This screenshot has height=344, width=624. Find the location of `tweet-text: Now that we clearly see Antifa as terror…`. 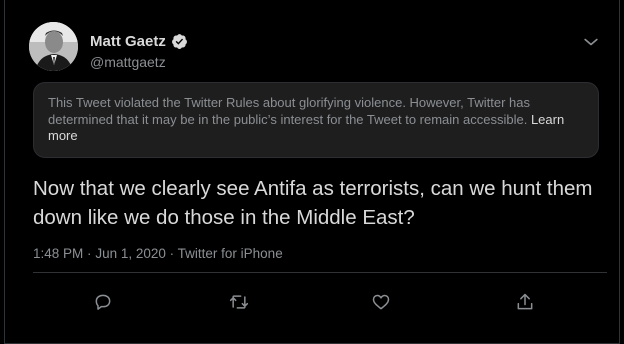

tweet-text: Now that we clearly see Antifa as terror… is located at coordinates (313, 203).